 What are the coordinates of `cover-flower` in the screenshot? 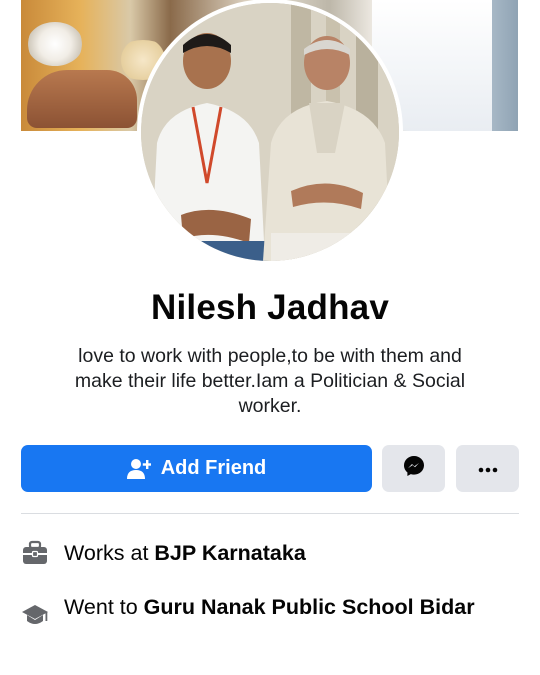 It's located at (55, 44).